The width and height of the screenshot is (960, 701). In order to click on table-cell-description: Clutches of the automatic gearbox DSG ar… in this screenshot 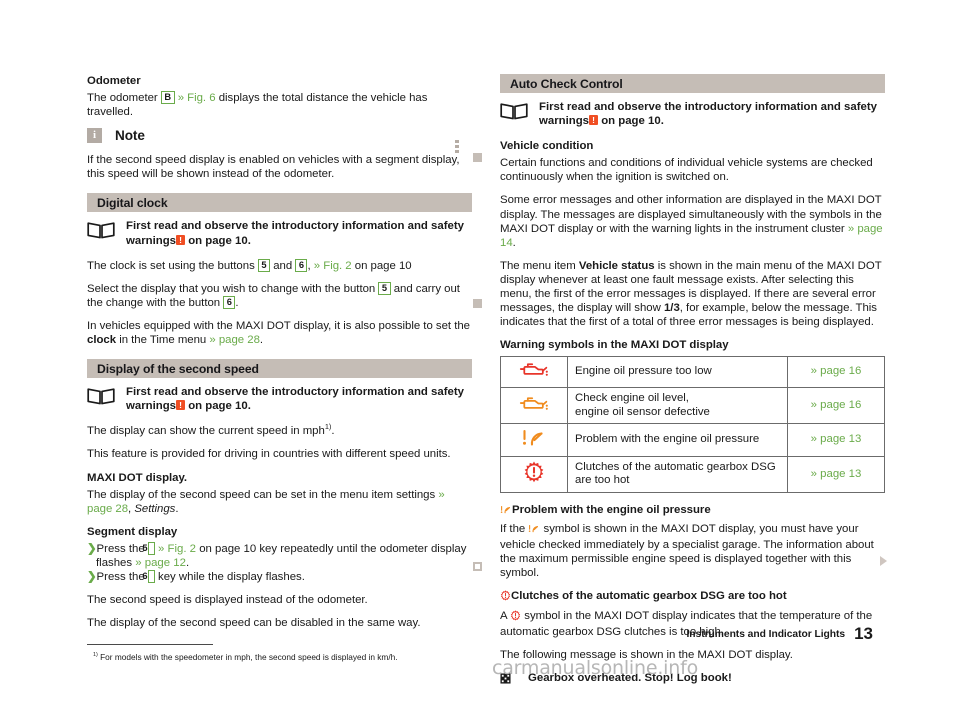, I will do `click(677, 474)`.